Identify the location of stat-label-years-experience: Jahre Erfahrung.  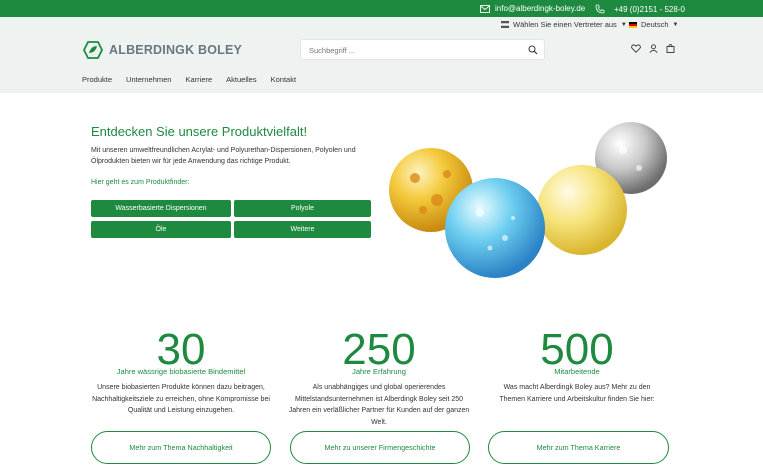
(379, 371).